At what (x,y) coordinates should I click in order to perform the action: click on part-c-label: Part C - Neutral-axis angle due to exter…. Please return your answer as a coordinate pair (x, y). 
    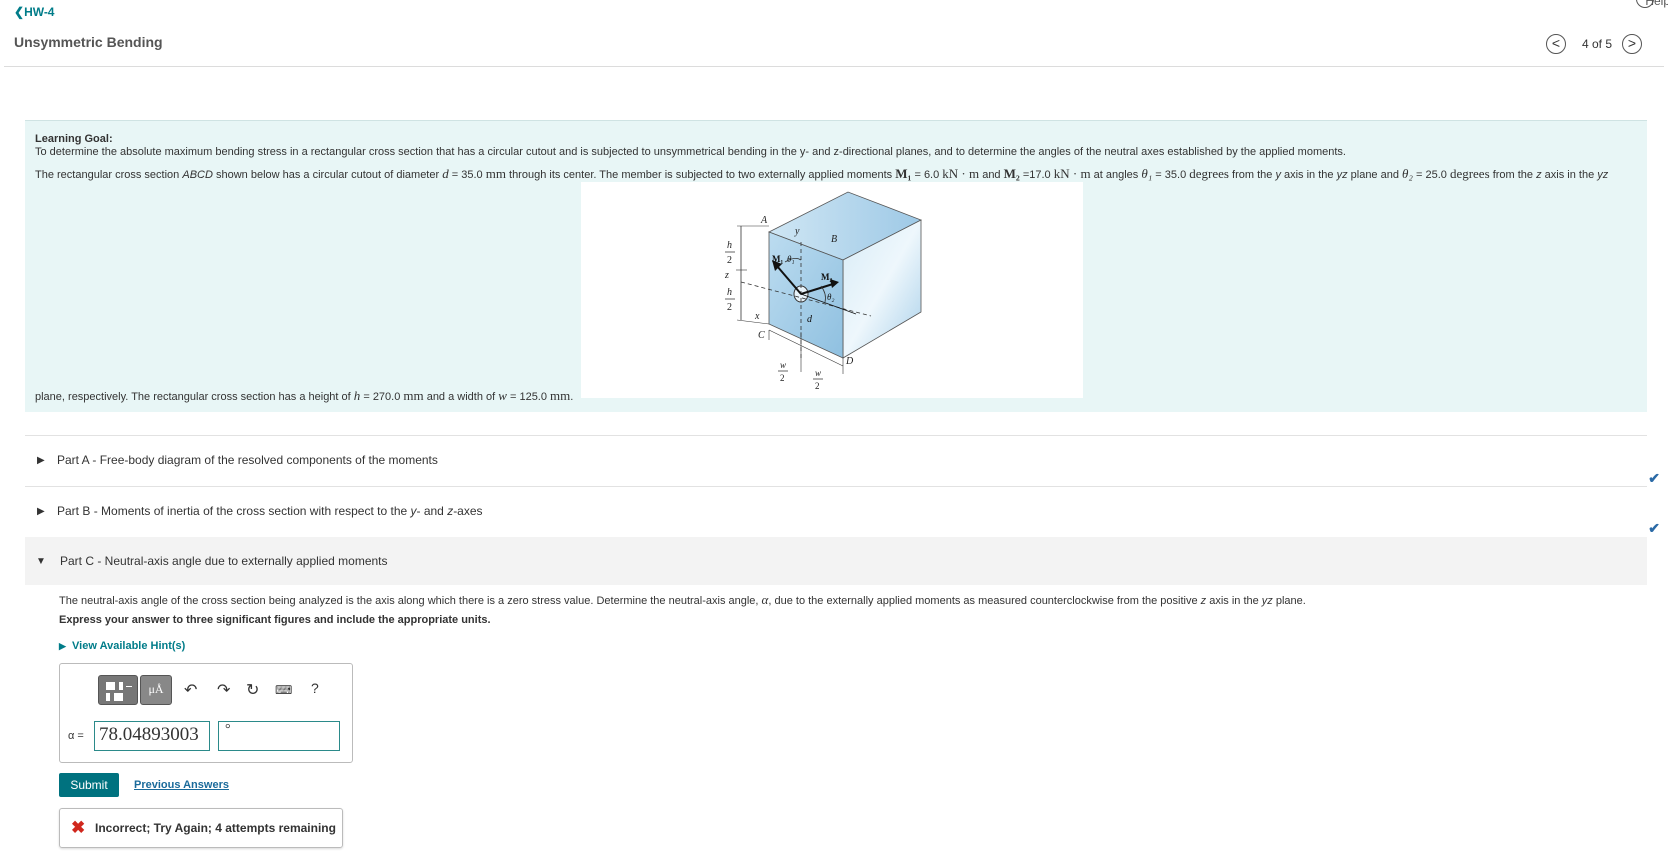
    Looking at the image, I should click on (224, 561).